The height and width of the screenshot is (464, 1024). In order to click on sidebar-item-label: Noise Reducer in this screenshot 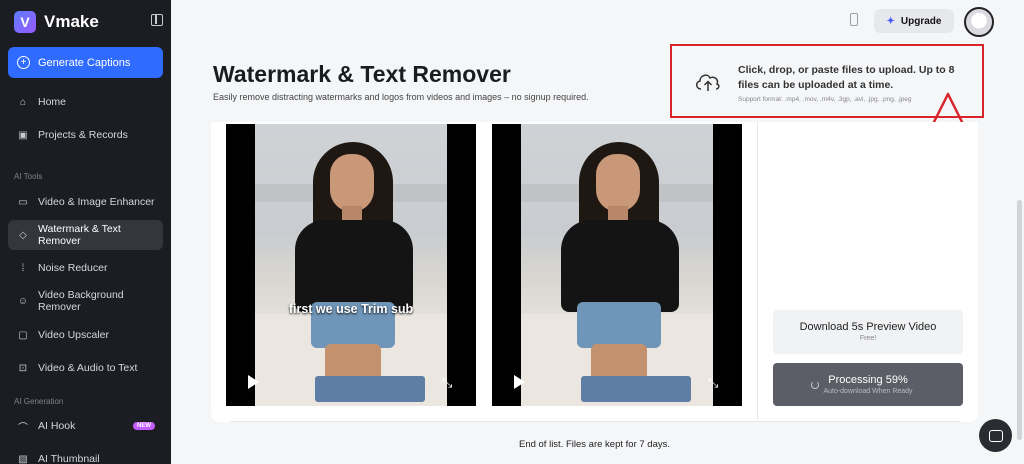, I will do `click(73, 268)`.